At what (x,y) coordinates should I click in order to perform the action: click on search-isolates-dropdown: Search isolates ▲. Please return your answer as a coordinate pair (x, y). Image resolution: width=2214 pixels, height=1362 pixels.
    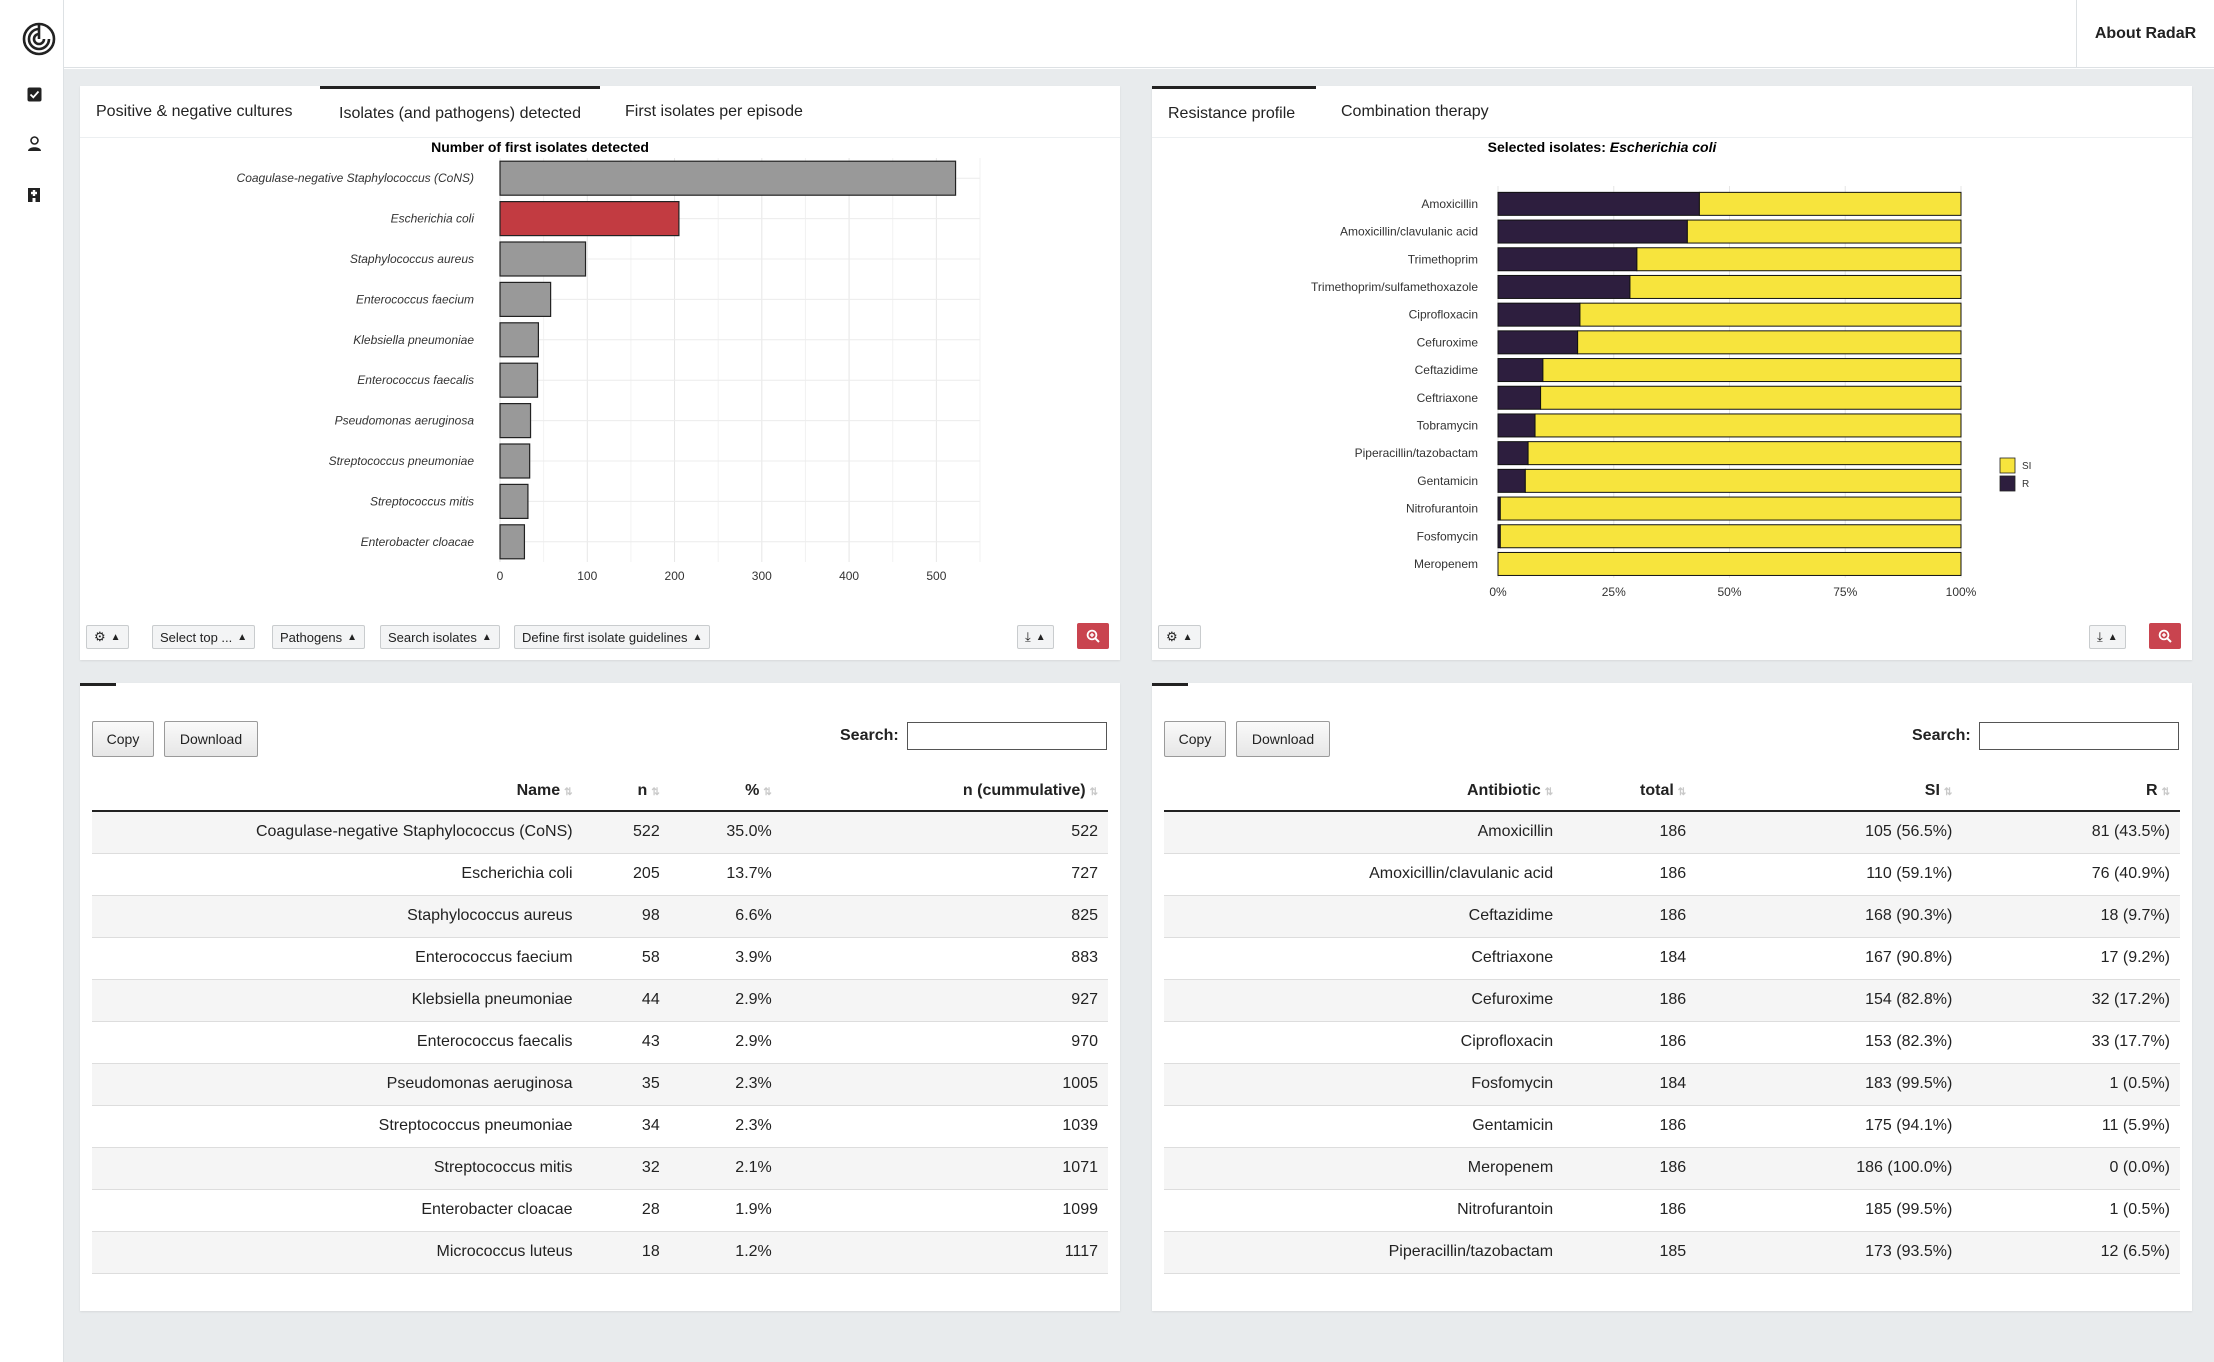
    Looking at the image, I should click on (440, 637).